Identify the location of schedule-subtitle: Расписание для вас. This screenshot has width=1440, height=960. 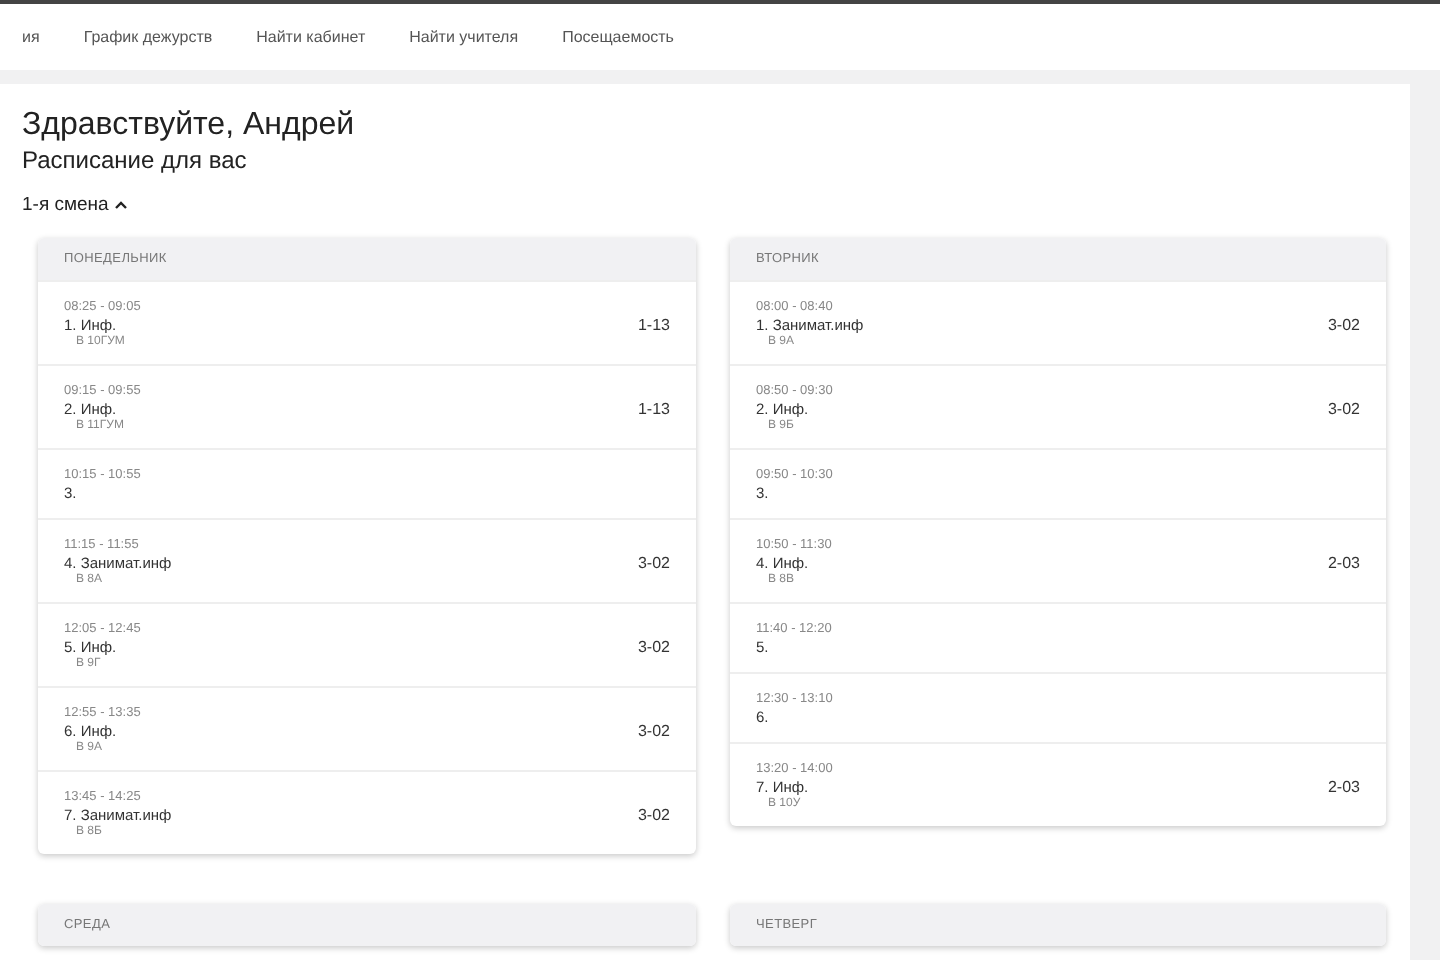
(135, 161).